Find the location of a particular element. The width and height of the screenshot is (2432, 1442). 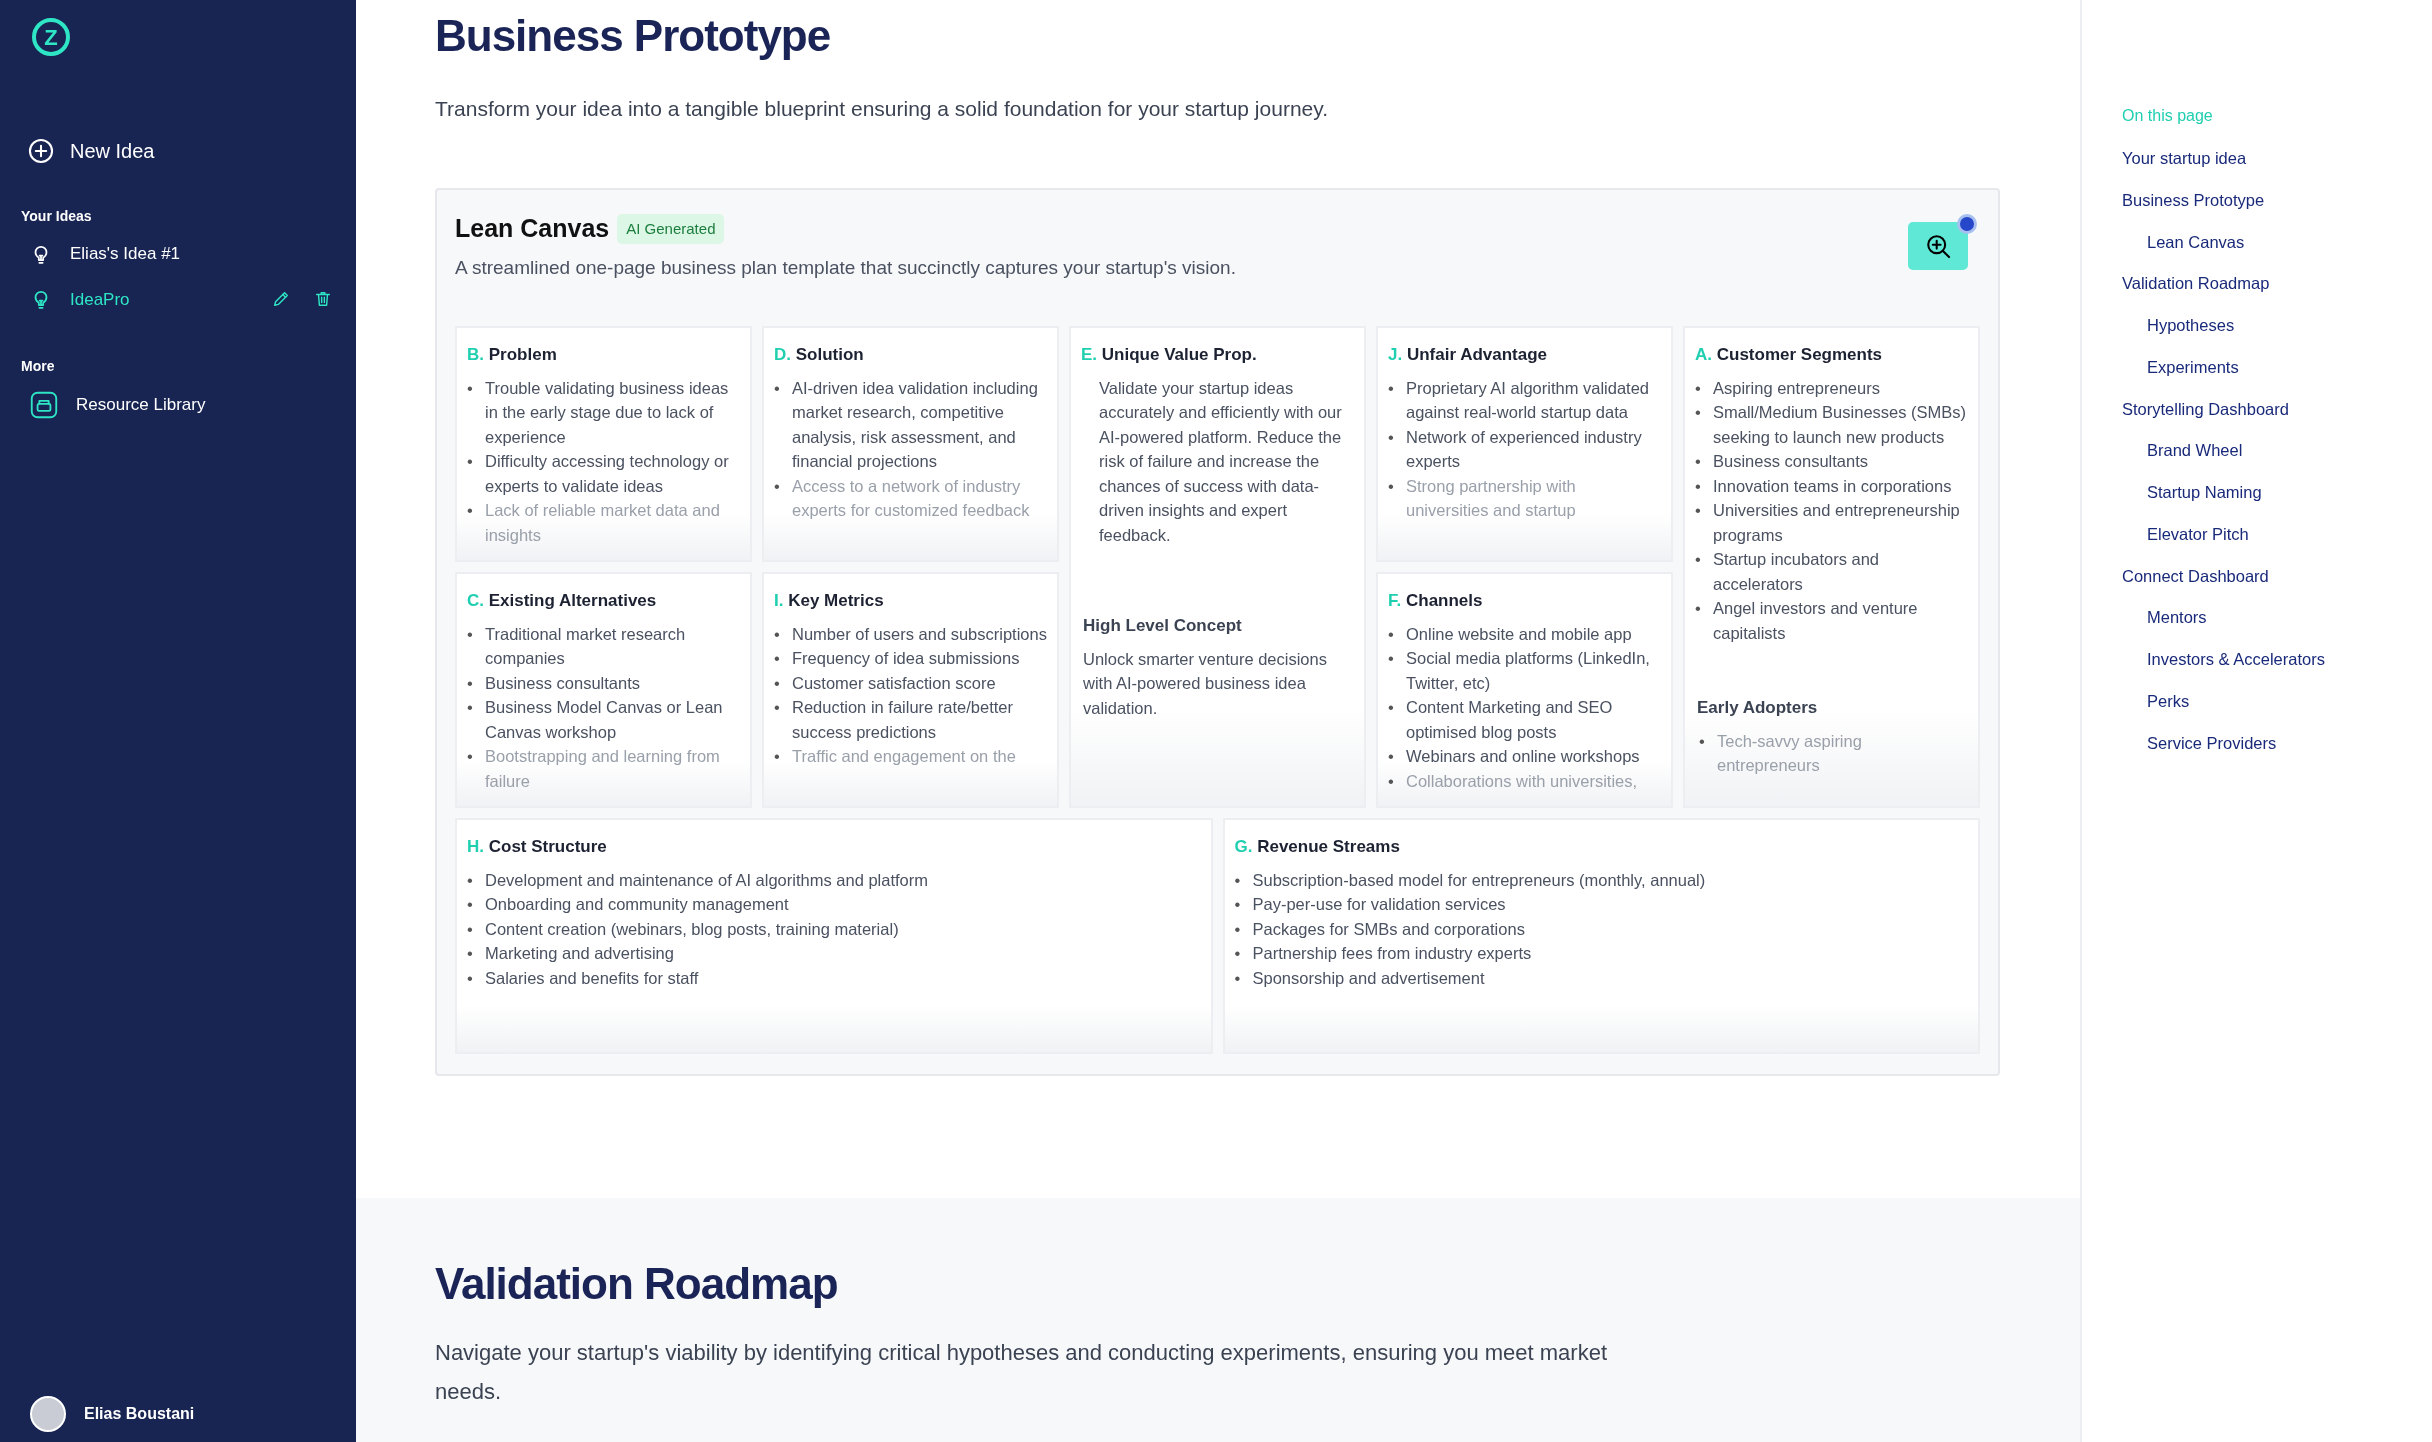

list-item: • Tech-savvy aspiring entrepreneurs is located at coordinates (1781, 753).